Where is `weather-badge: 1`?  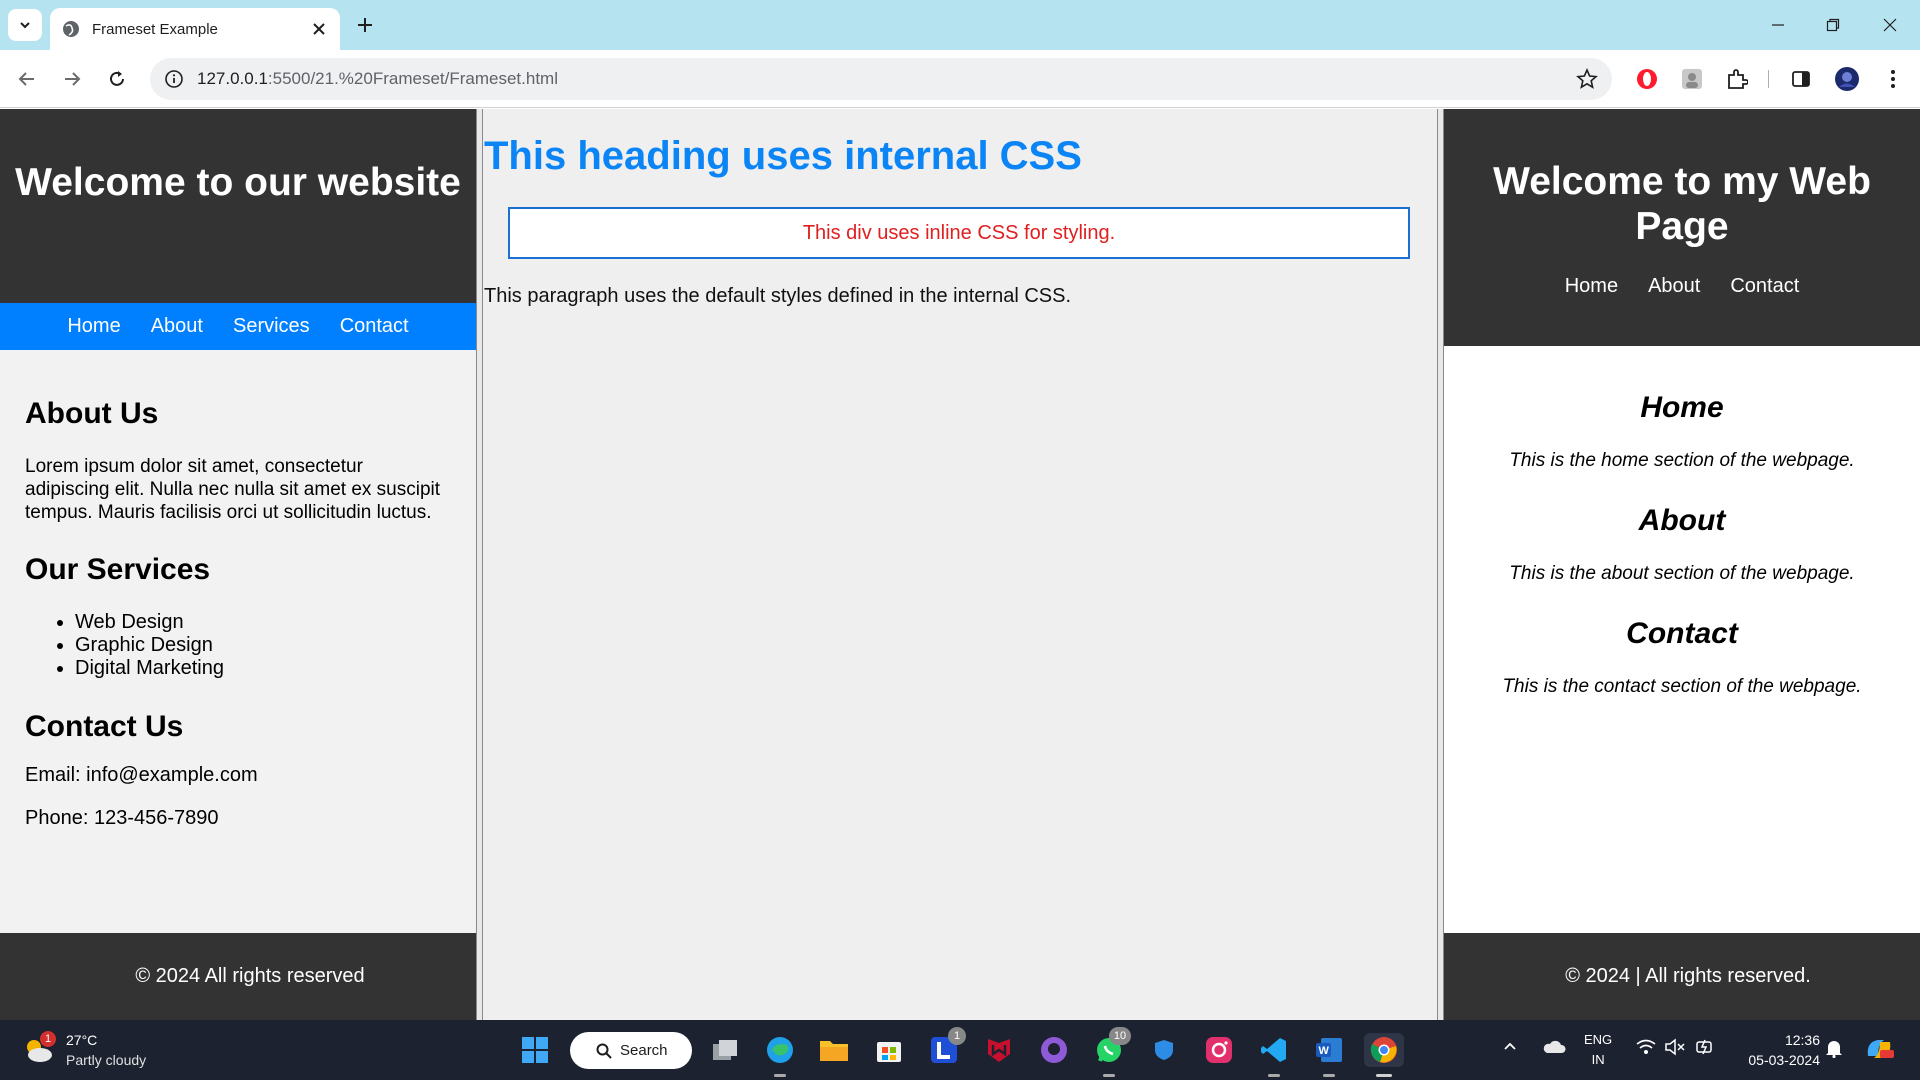
weather-badge: 1 is located at coordinates (48, 1039).